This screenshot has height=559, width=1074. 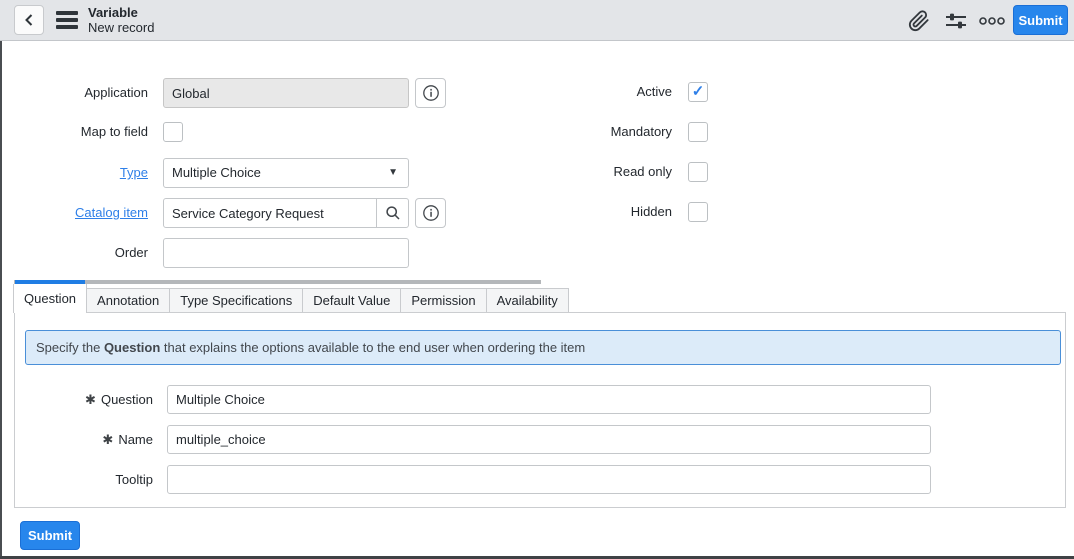 What do you see at coordinates (121, 27) in the screenshot?
I see `record-subtitle: New record` at bounding box center [121, 27].